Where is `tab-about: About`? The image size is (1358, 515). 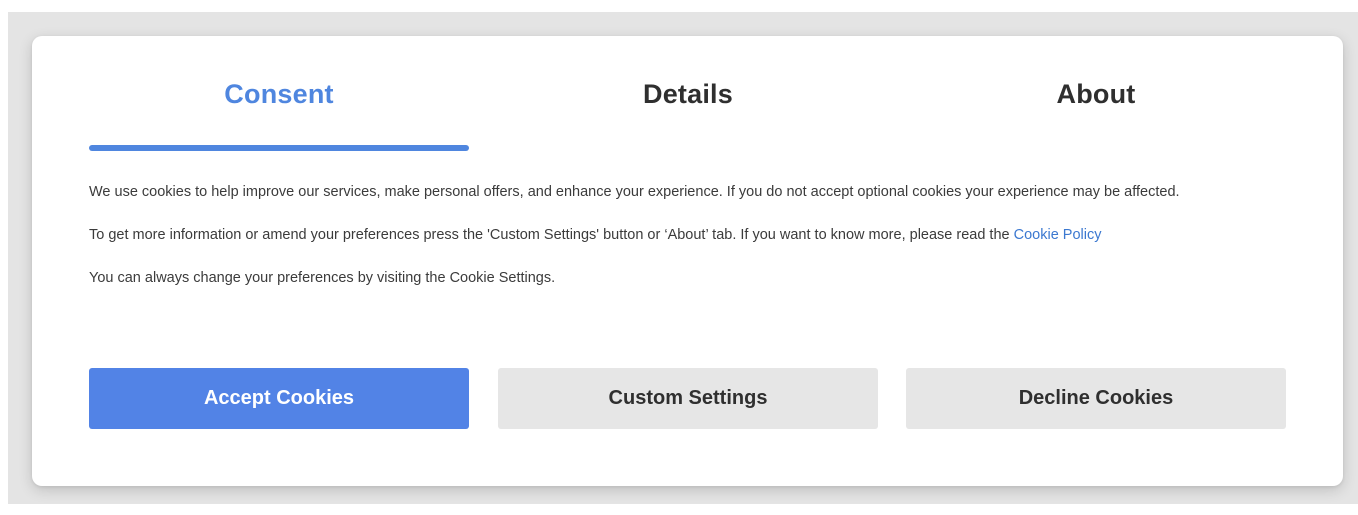
tab-about: About is located at coordinates (1096, 98).